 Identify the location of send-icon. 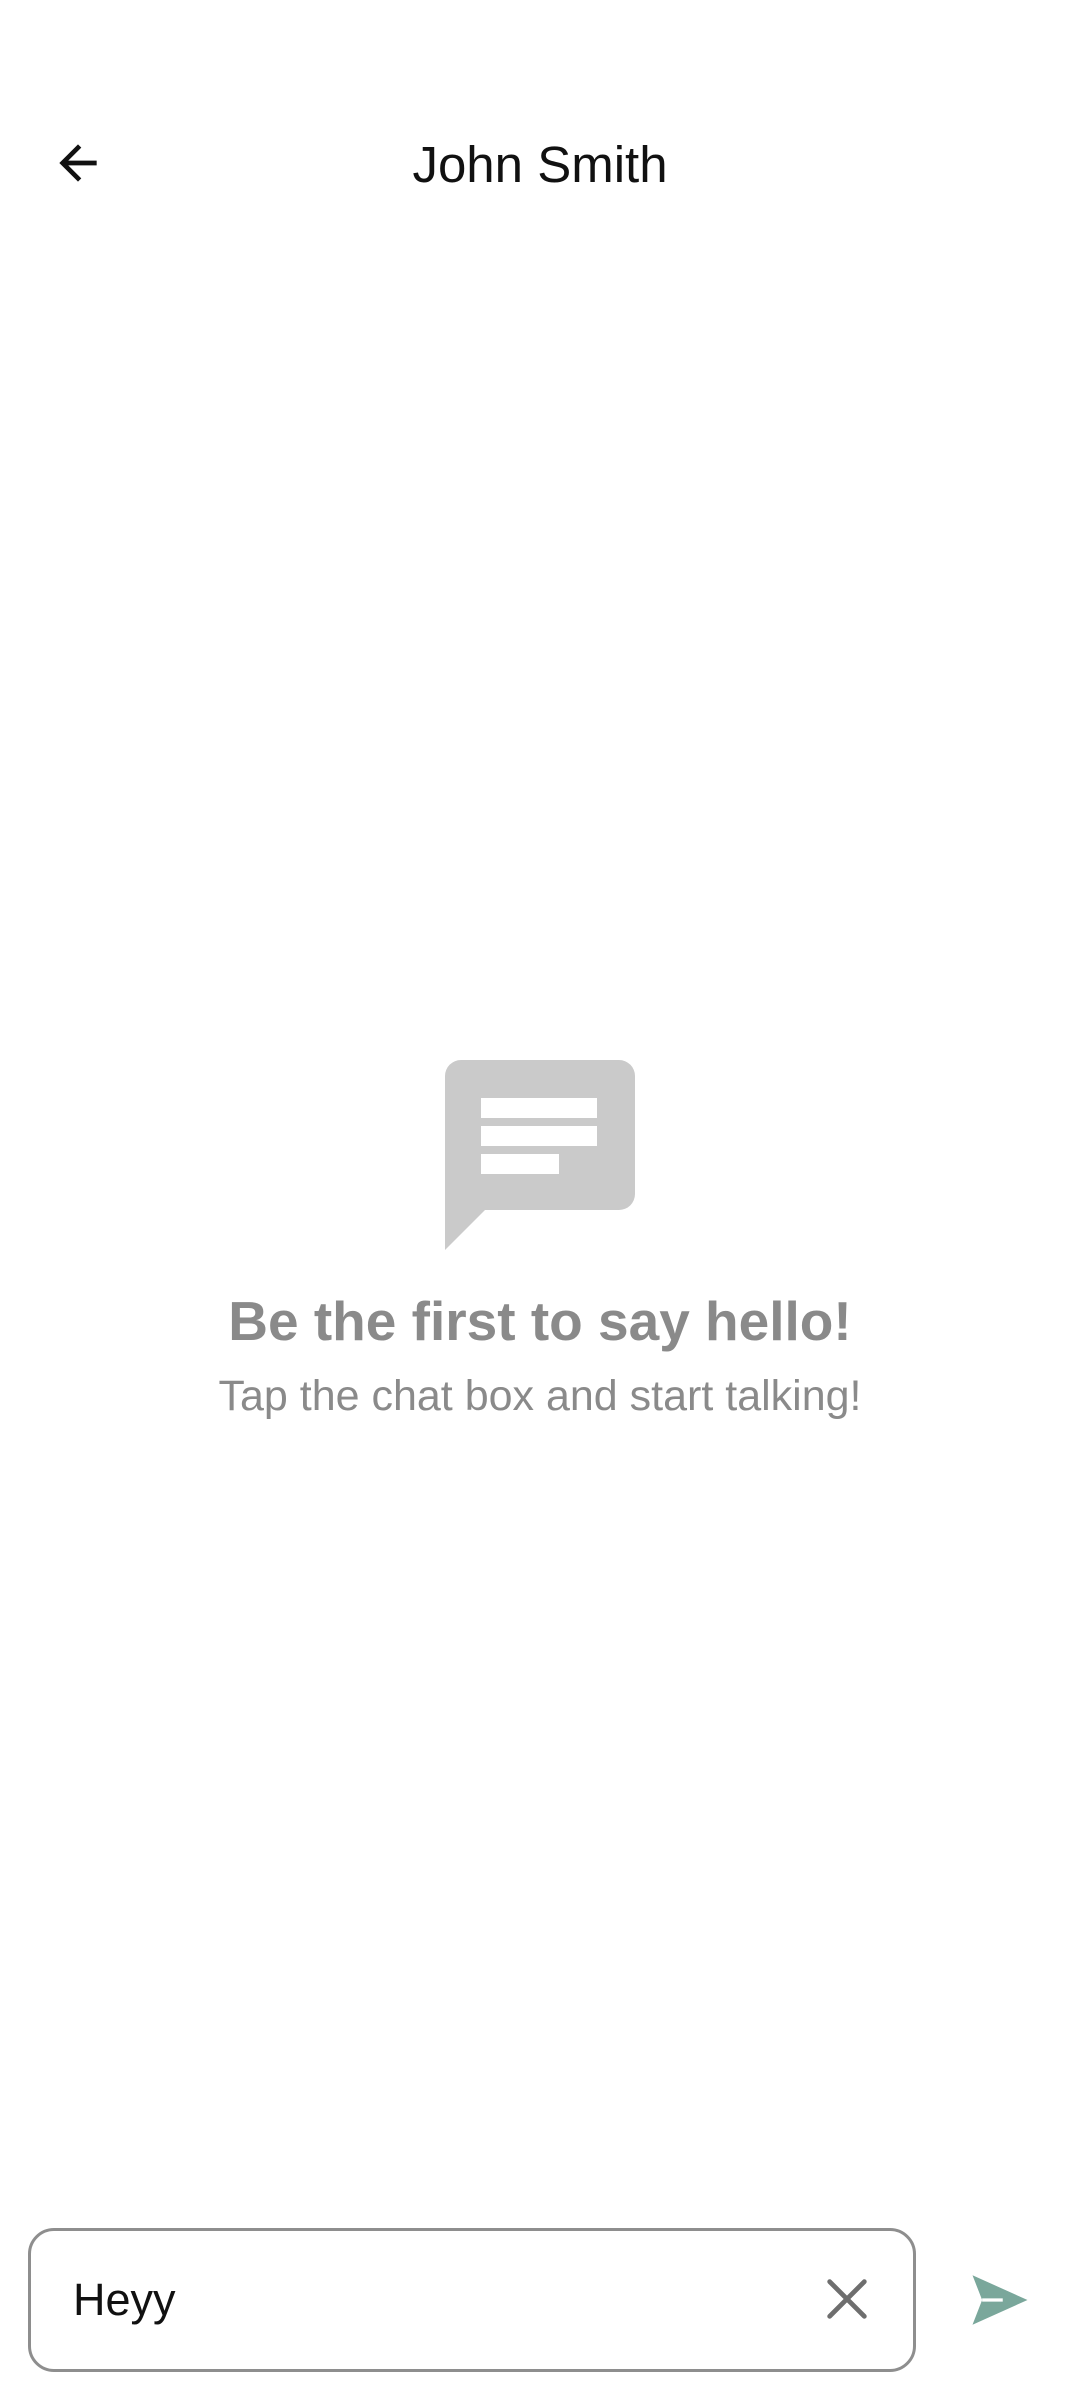
(1000, 2300).